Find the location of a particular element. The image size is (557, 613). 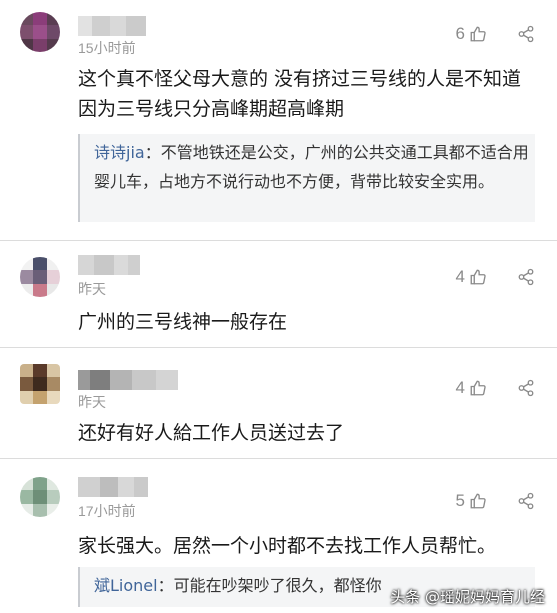

like-button: 5 is located at coordinates (471, 501).